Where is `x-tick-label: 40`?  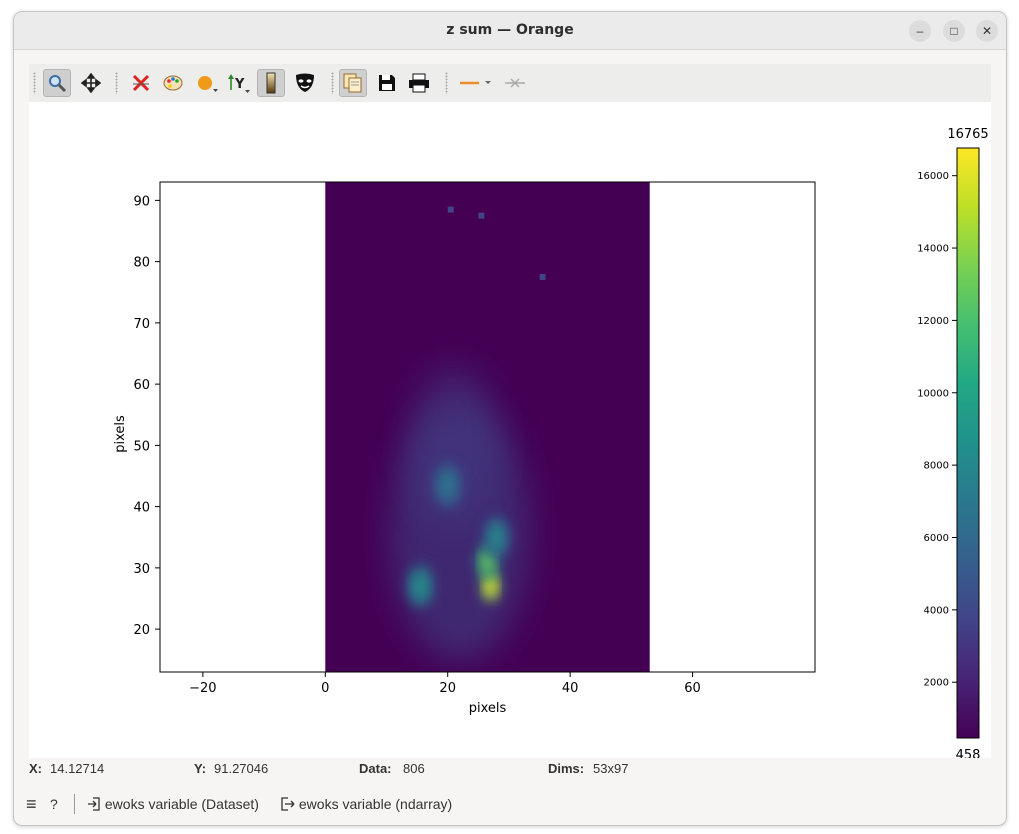
x-tick-label: 40 is located at coordinates (570, 688).